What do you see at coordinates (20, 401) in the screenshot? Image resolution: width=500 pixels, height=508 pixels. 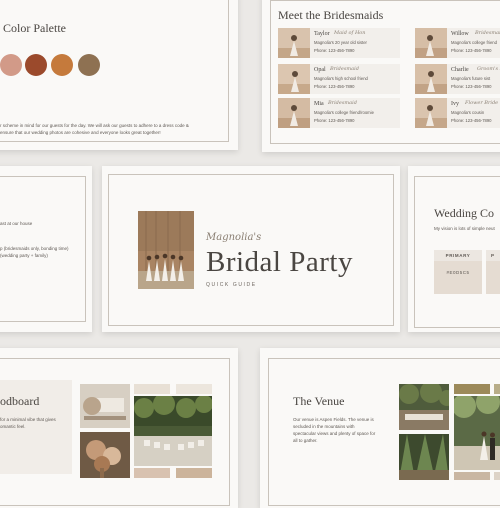 I see `moodboard-title: odboard` at bounding box center [20, 401].